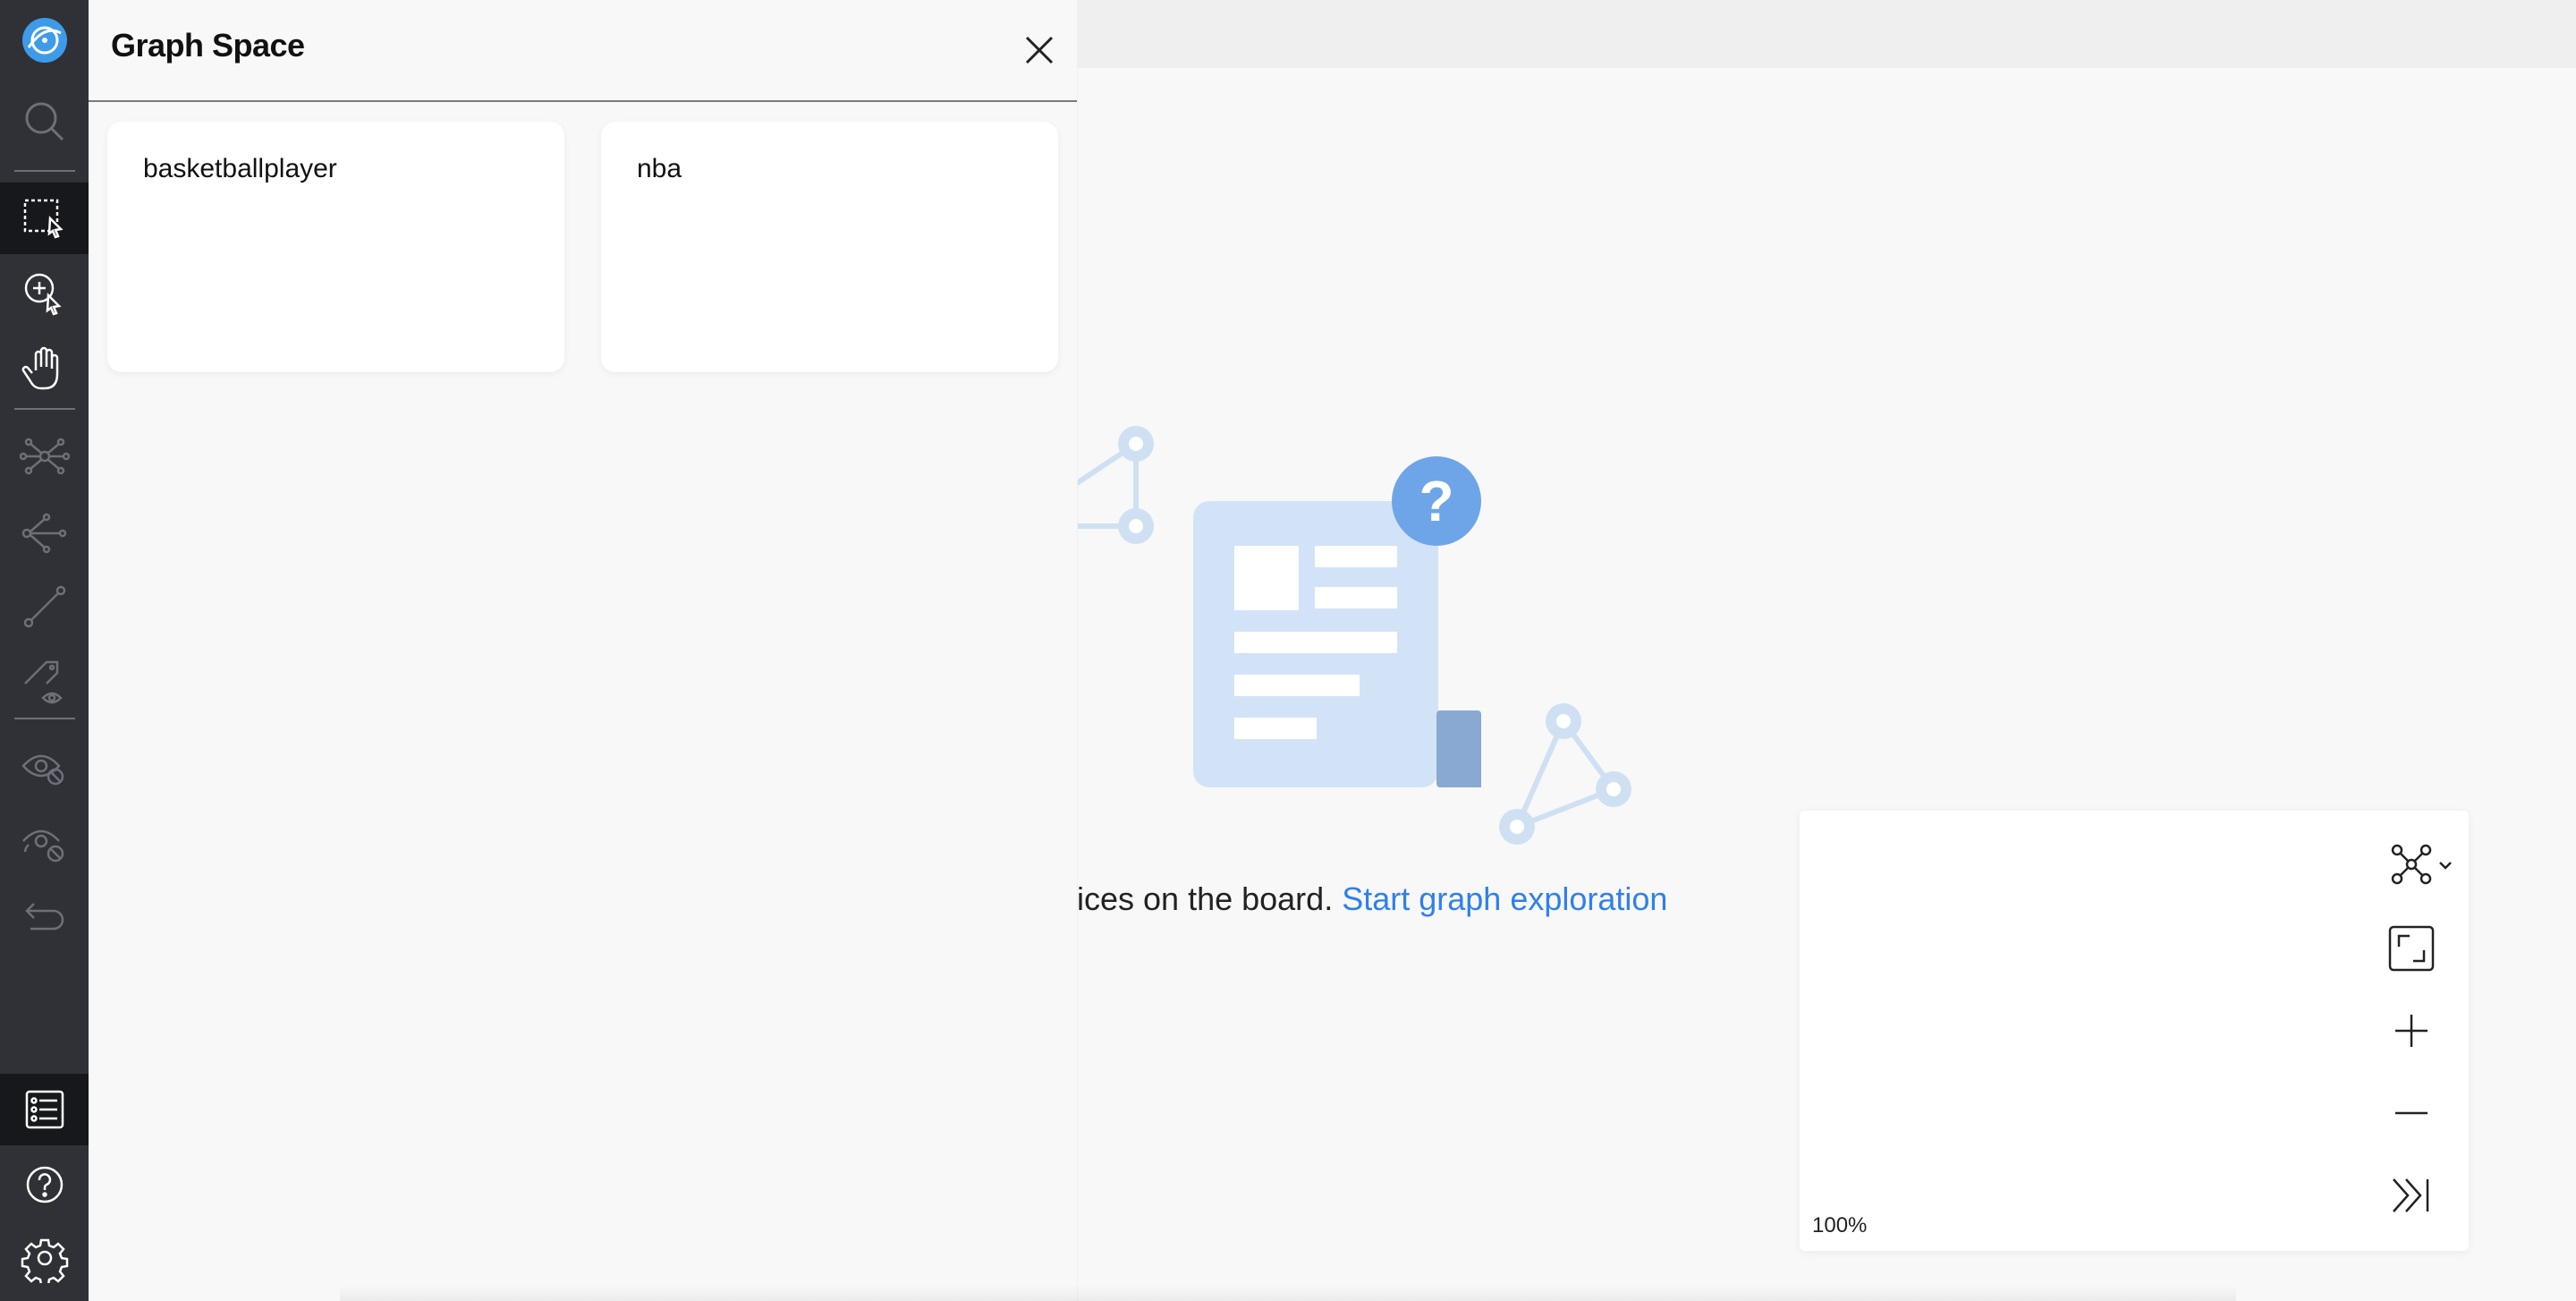 The width and height of the screenshot is (2576, 1301). I want to click on pan-button, so click(44, 368).